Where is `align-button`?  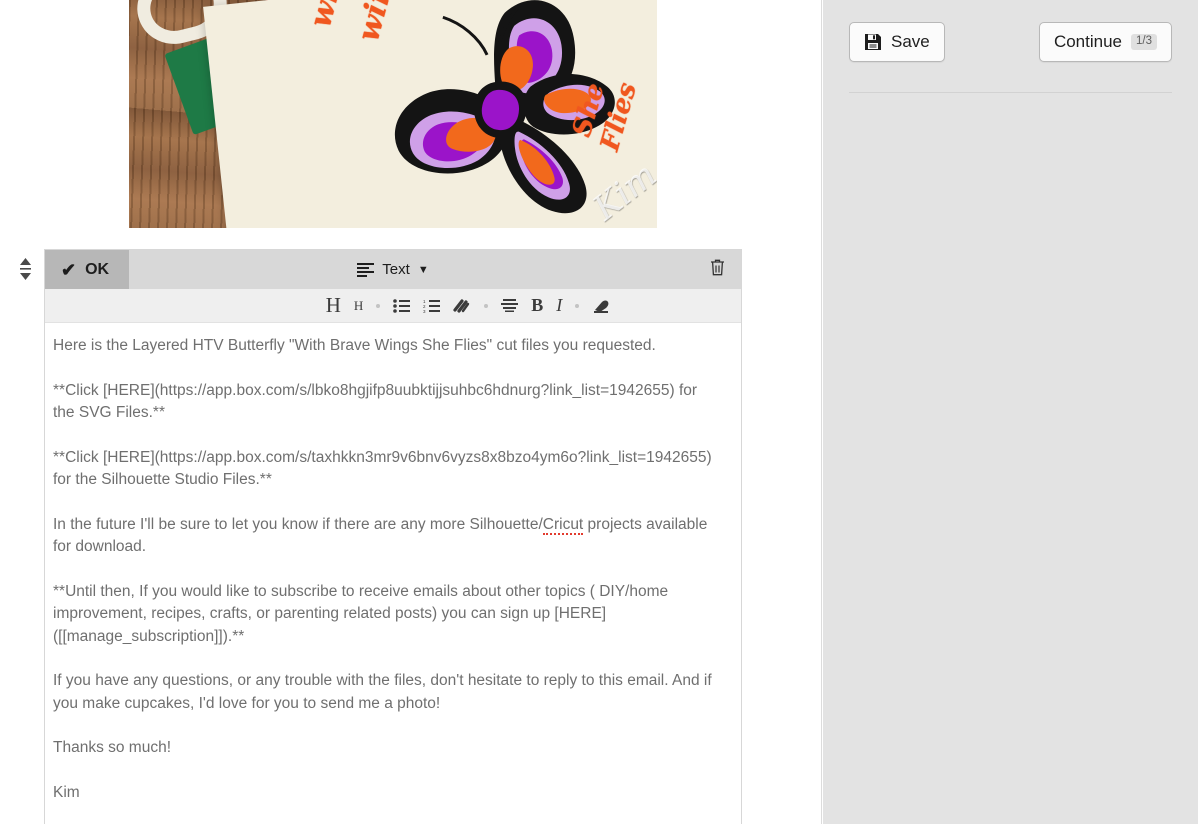
align-button is located at coordinates (510, 306).